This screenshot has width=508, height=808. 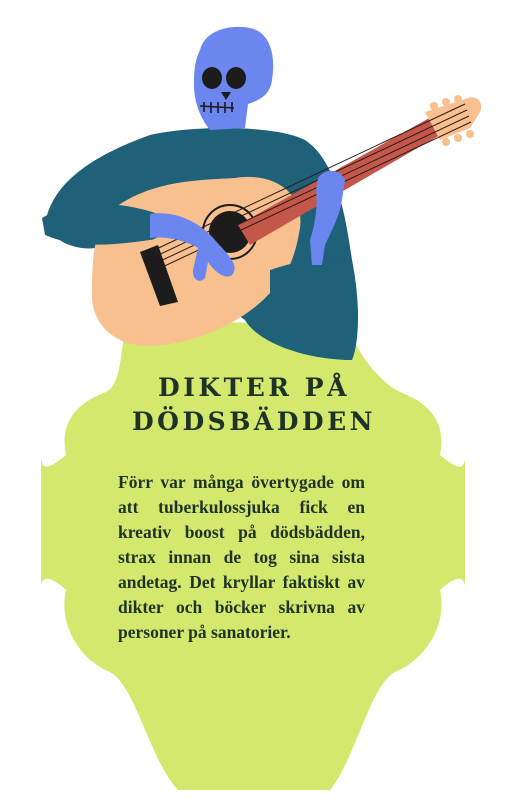 What do you see at coordinates (254, 421) in the screenshot?
I see `title-line-2: DÖDSBÄDDEN` at bounding box center [254, 421].